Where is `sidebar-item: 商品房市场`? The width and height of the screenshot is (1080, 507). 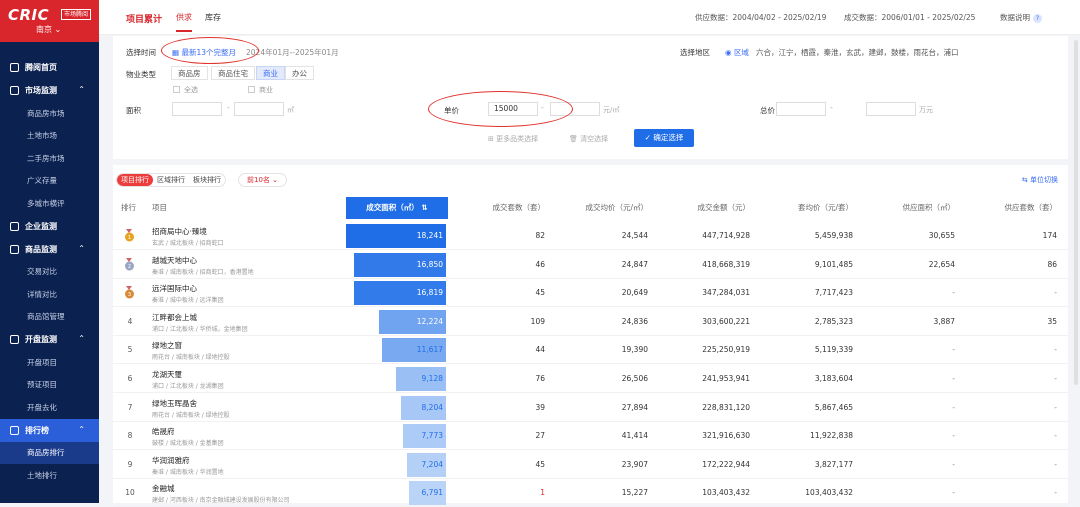
sidebar-item: 商品房市场 is located at coordinates (49, 113).